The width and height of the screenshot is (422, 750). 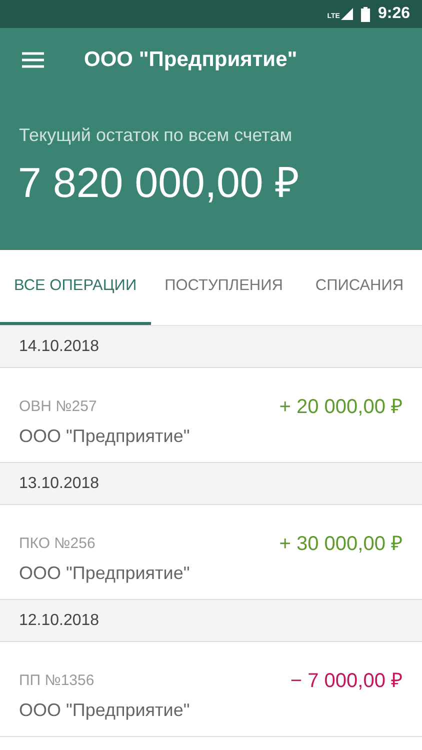 I want to click on tab: ПОСТУПЛЕНИЯ, so click(x=223, y=287).